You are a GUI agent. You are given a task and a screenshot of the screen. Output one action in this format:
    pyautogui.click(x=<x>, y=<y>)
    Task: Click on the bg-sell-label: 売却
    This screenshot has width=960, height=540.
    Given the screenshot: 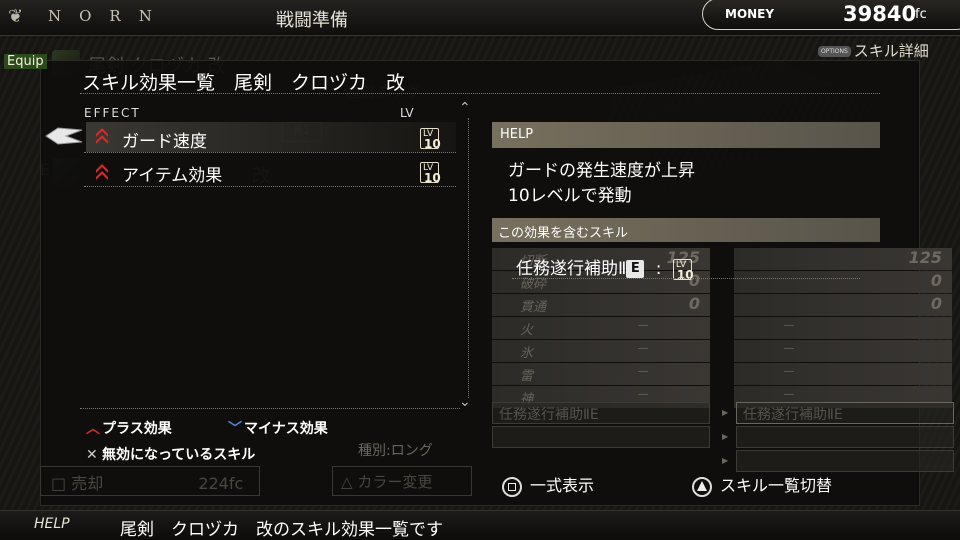 What is the action you would take?
    pyautogui.click(x=87, y=483)
    